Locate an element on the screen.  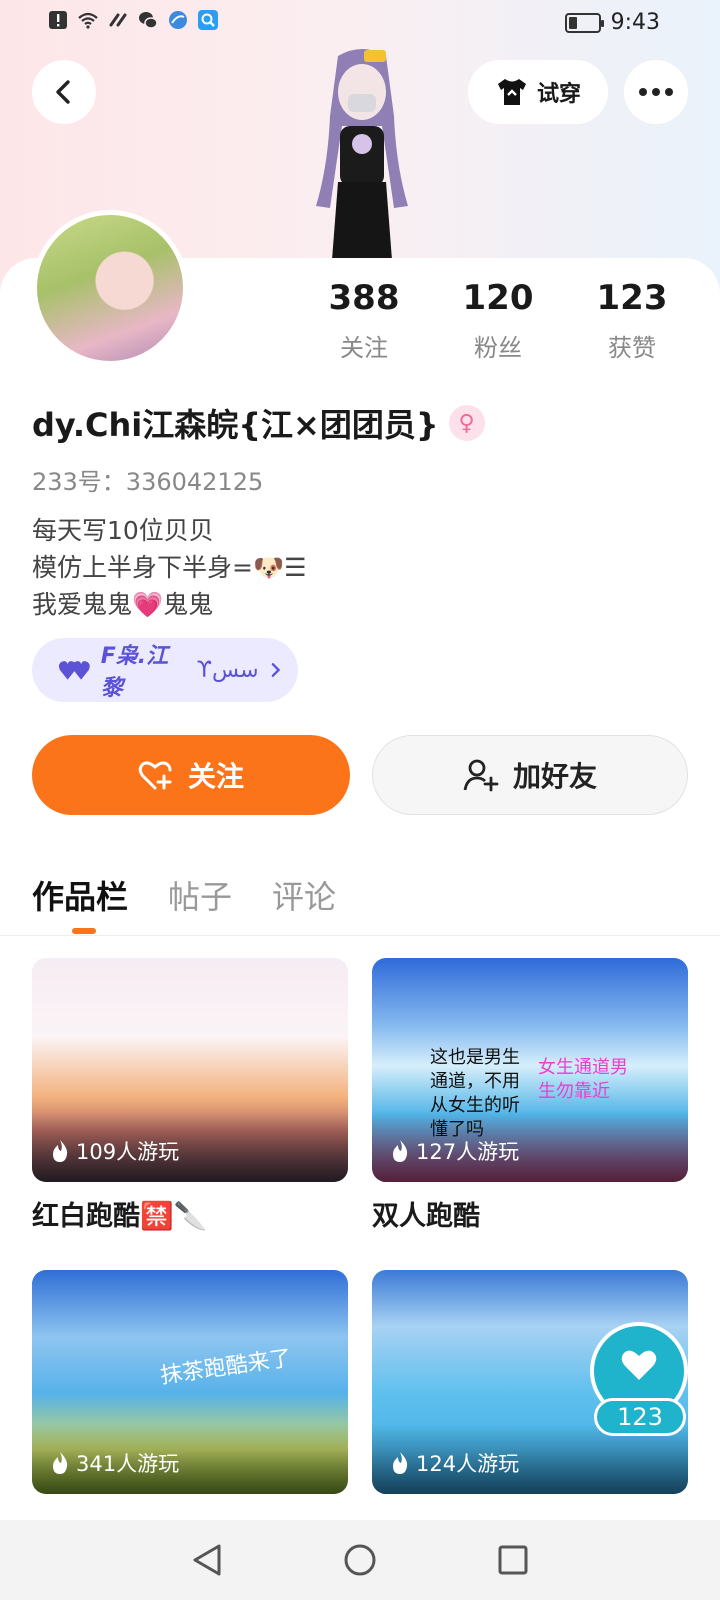
back-button is located at coordinates (64, 92).